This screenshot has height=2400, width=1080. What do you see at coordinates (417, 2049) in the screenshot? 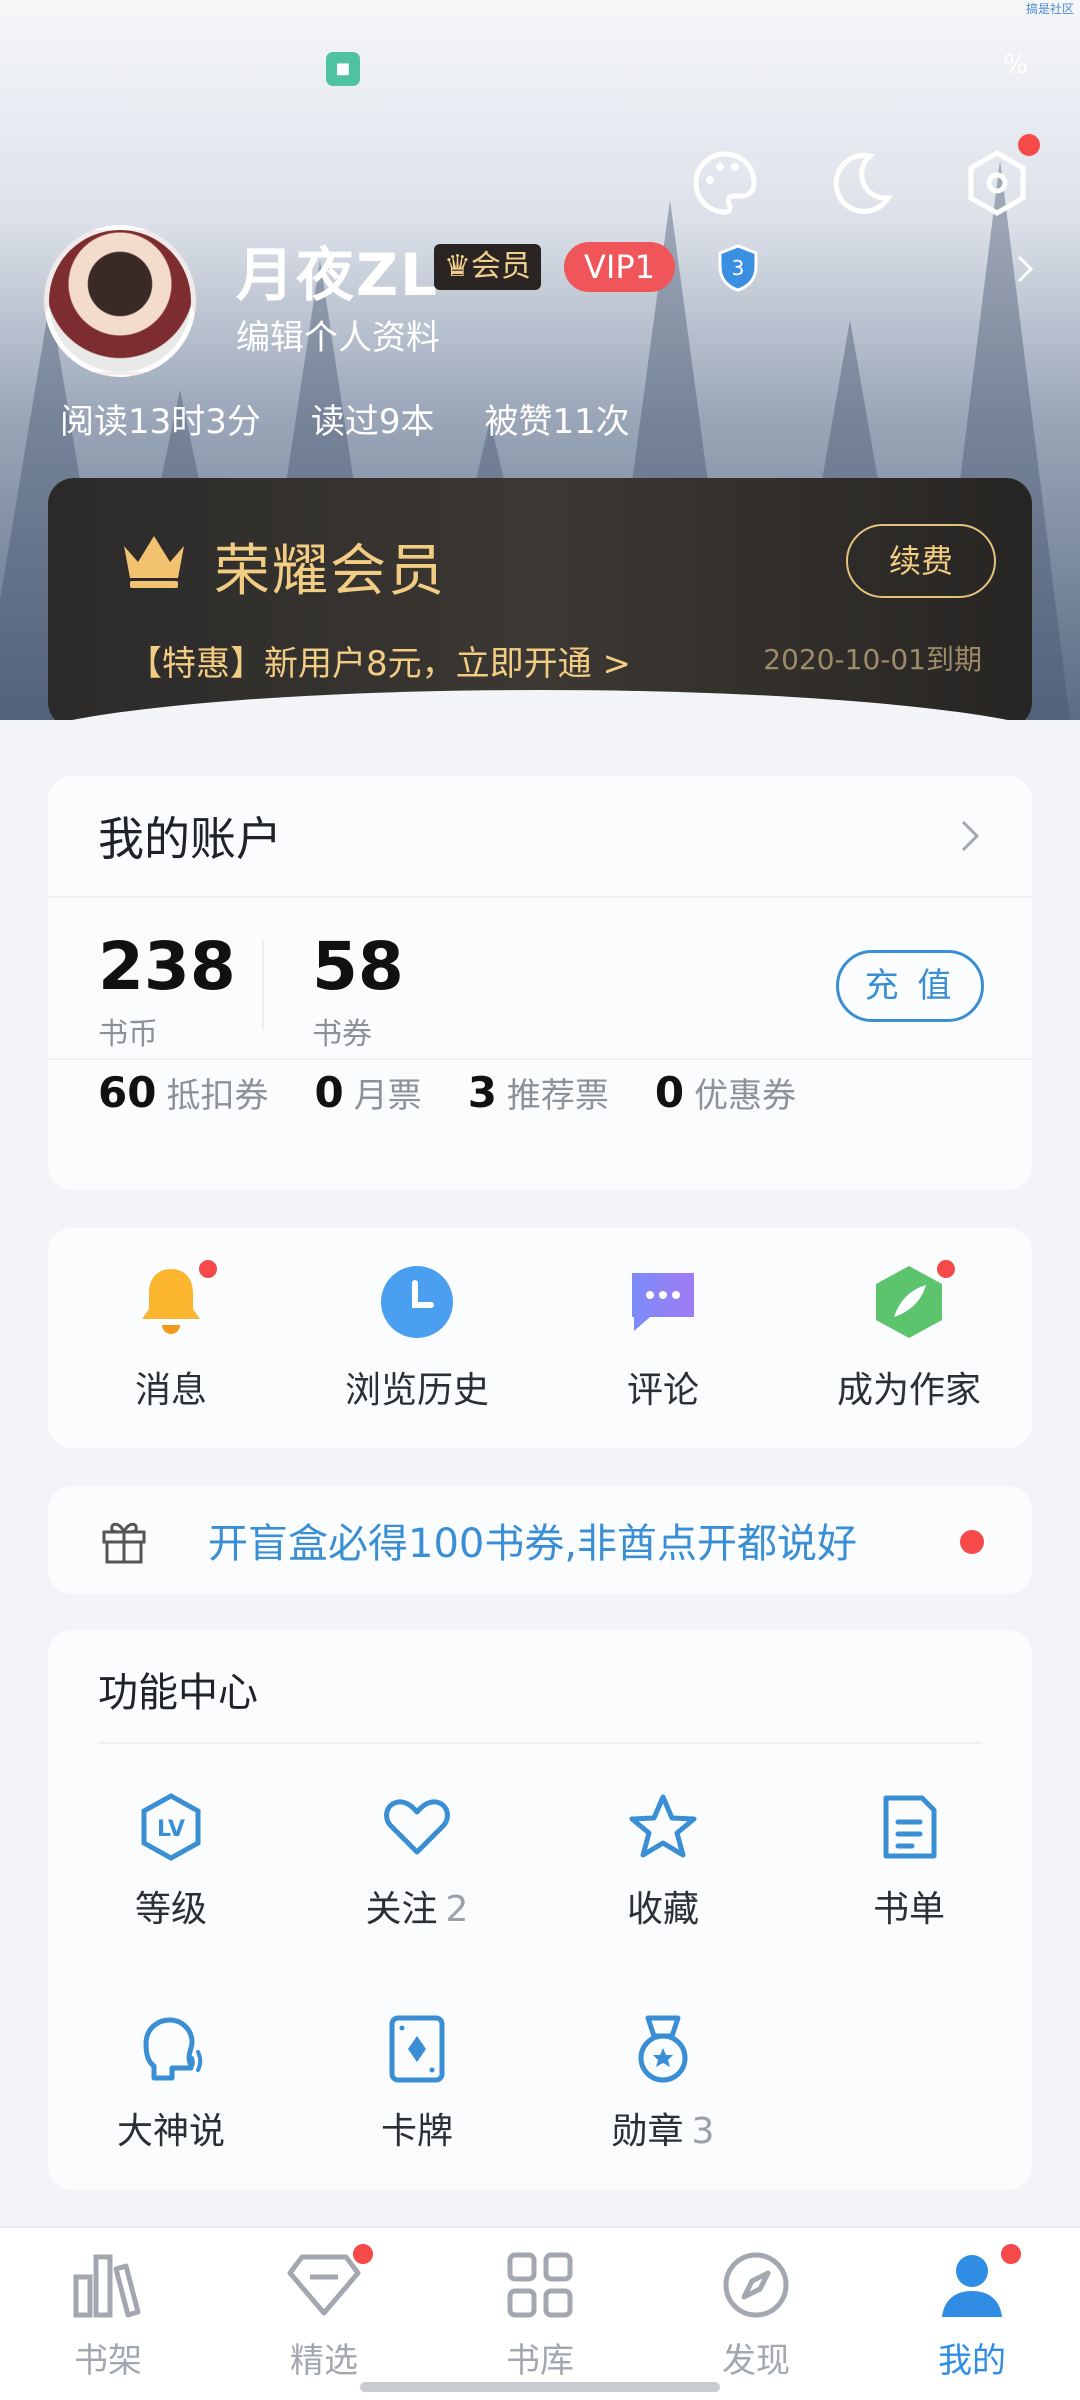
I see `card-icon` at bounding box center [417, 2049].